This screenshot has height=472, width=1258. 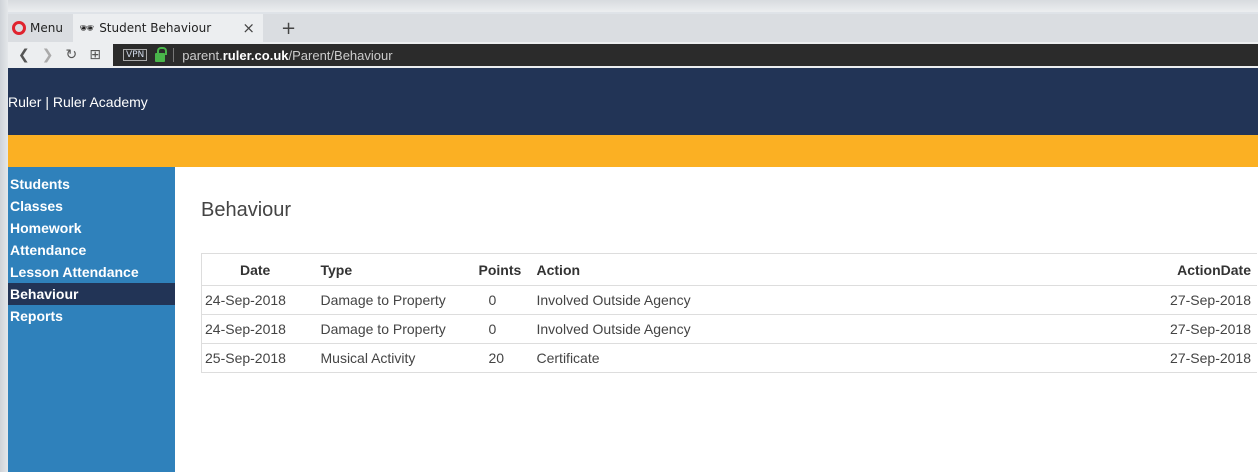 I want to click on tab-title: Student Behaviour, so click(x=155, y=28).